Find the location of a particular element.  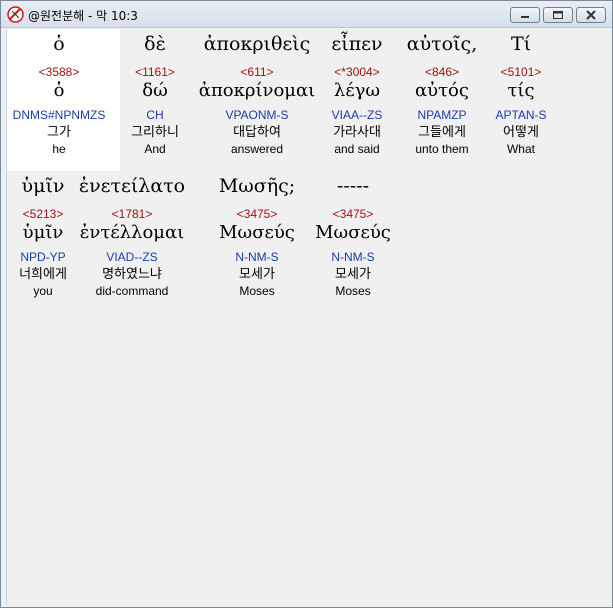

title-bar: @원전분해 - 막 10:3 is located at coordinates (306, 14).